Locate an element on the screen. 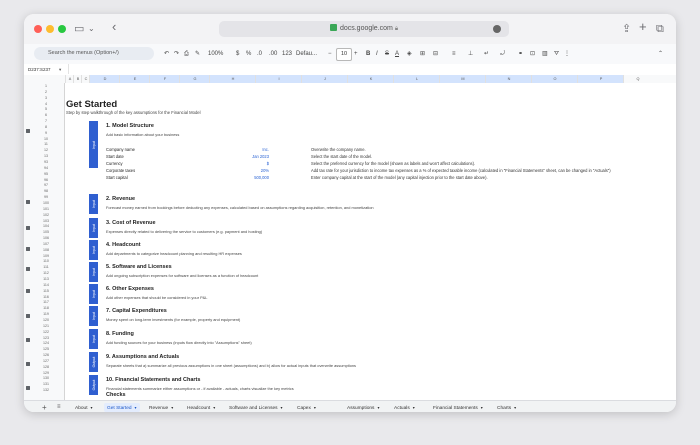  setting-value: 20% is located at coordinates (252, 170).